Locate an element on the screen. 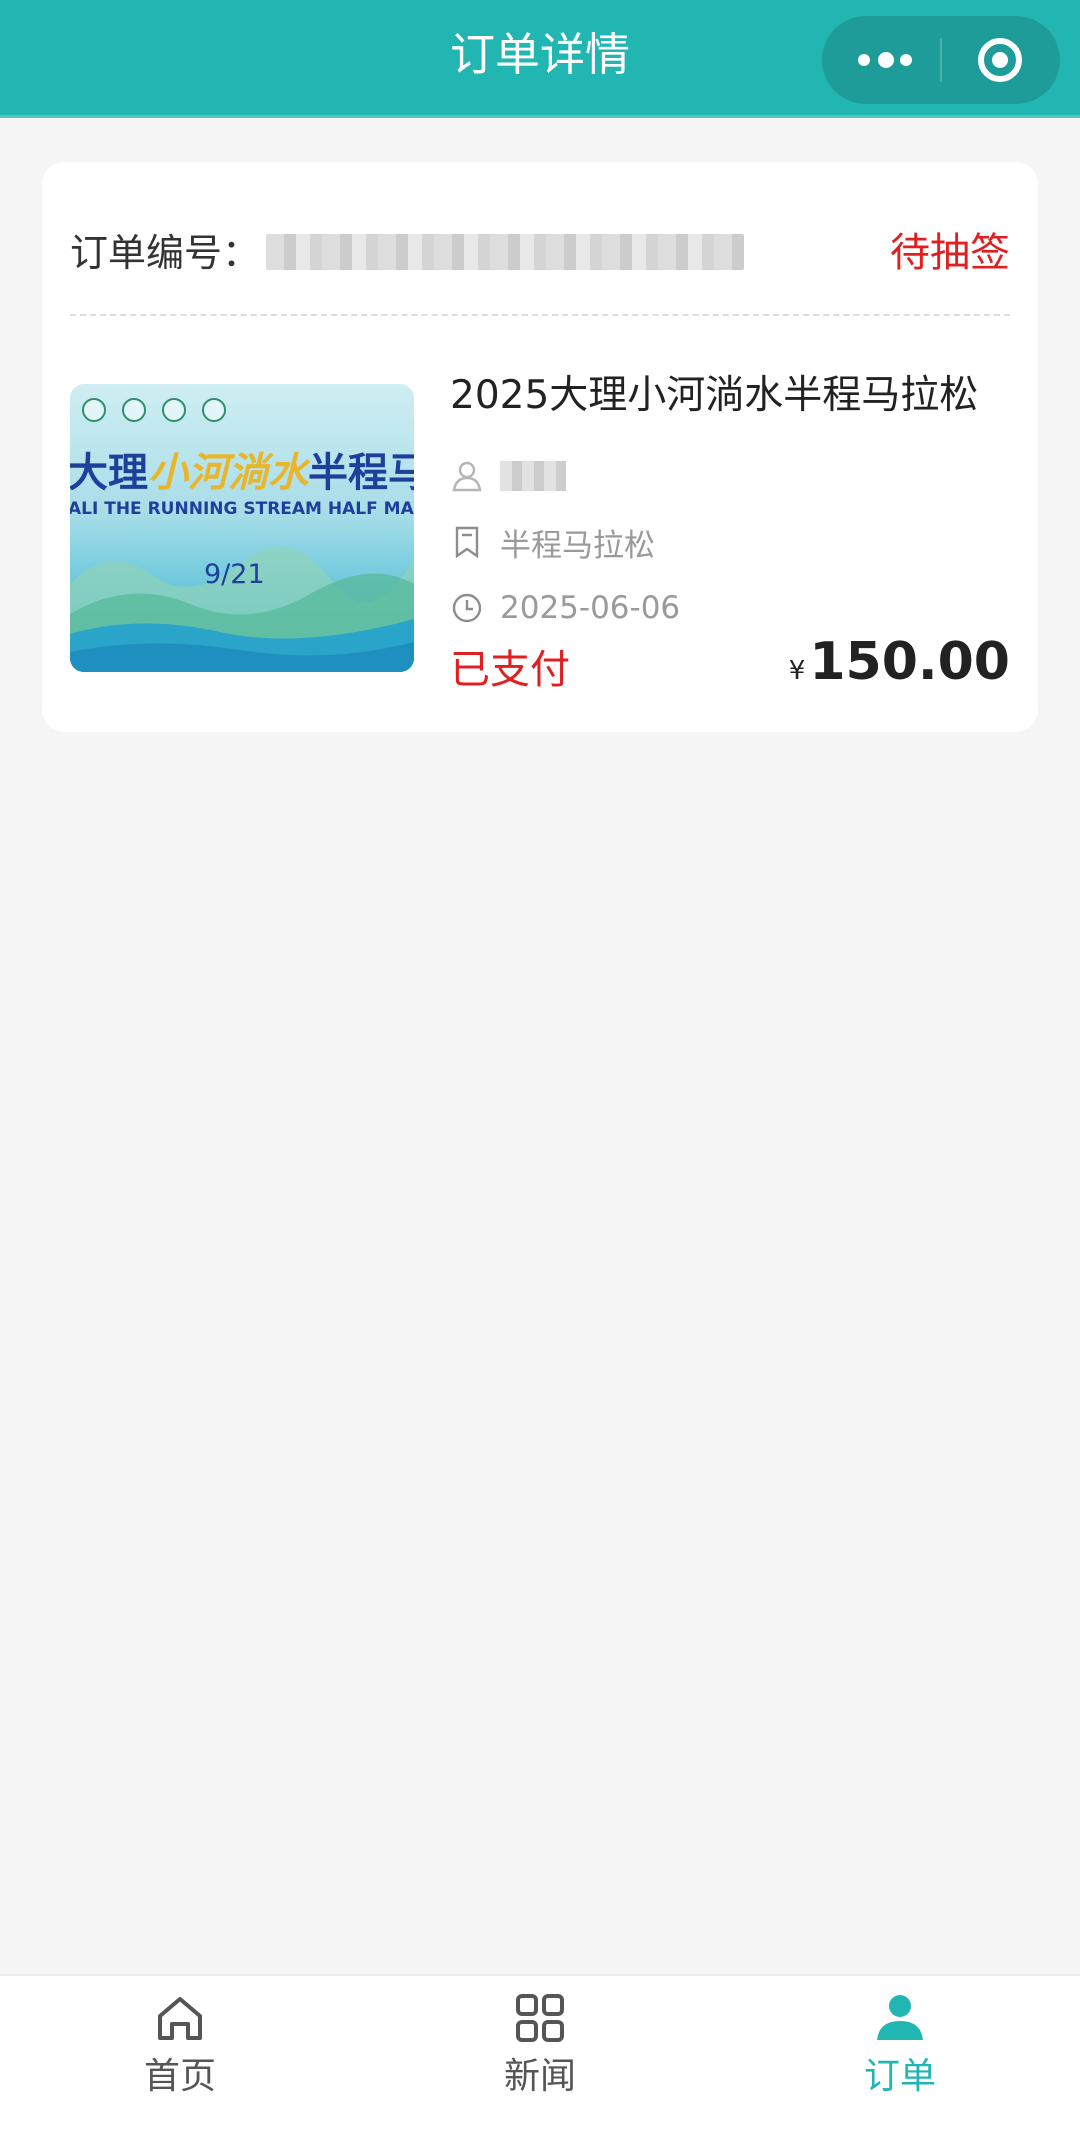  participant-name-redacted is located at coordinates (533, 476).